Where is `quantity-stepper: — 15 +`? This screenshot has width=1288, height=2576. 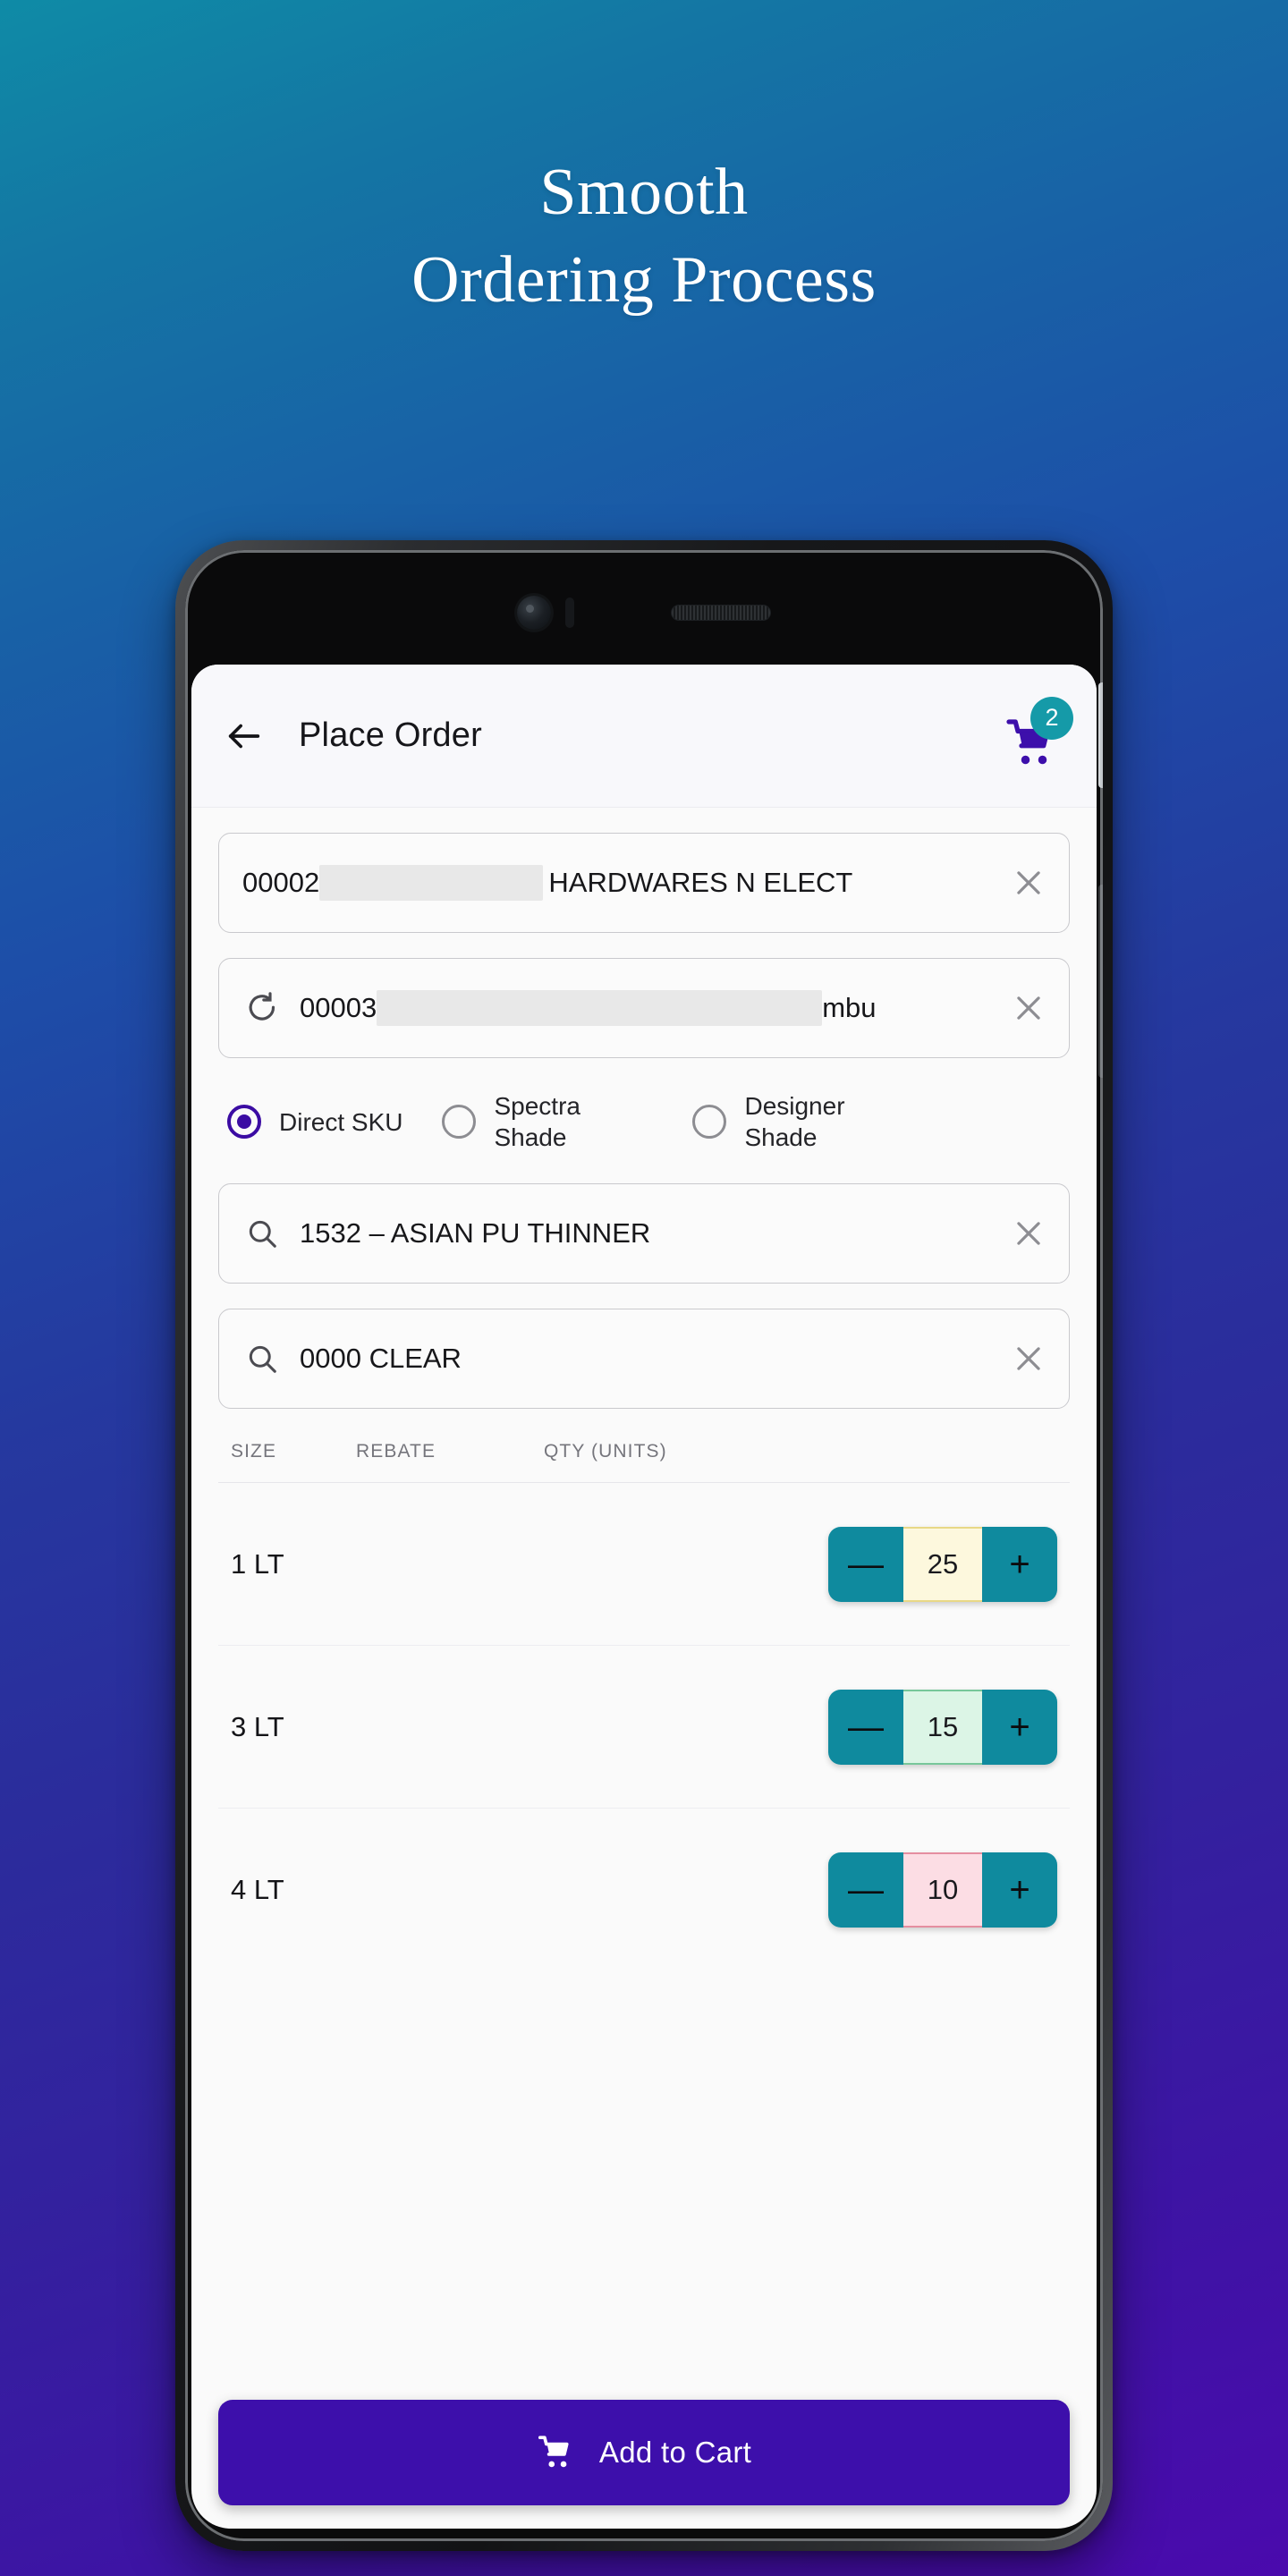 quantity-stepper: — 15 + is located at coordinates (942, 1727).